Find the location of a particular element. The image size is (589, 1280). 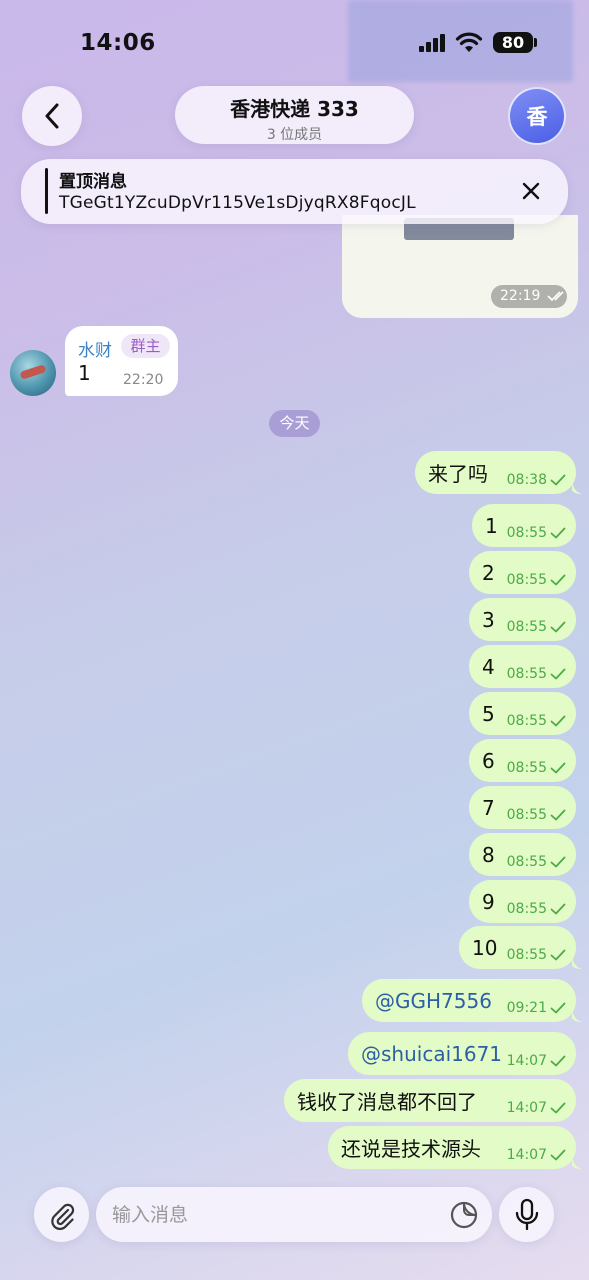

message-meta: 08:38 is located at coordinates (536, 480).